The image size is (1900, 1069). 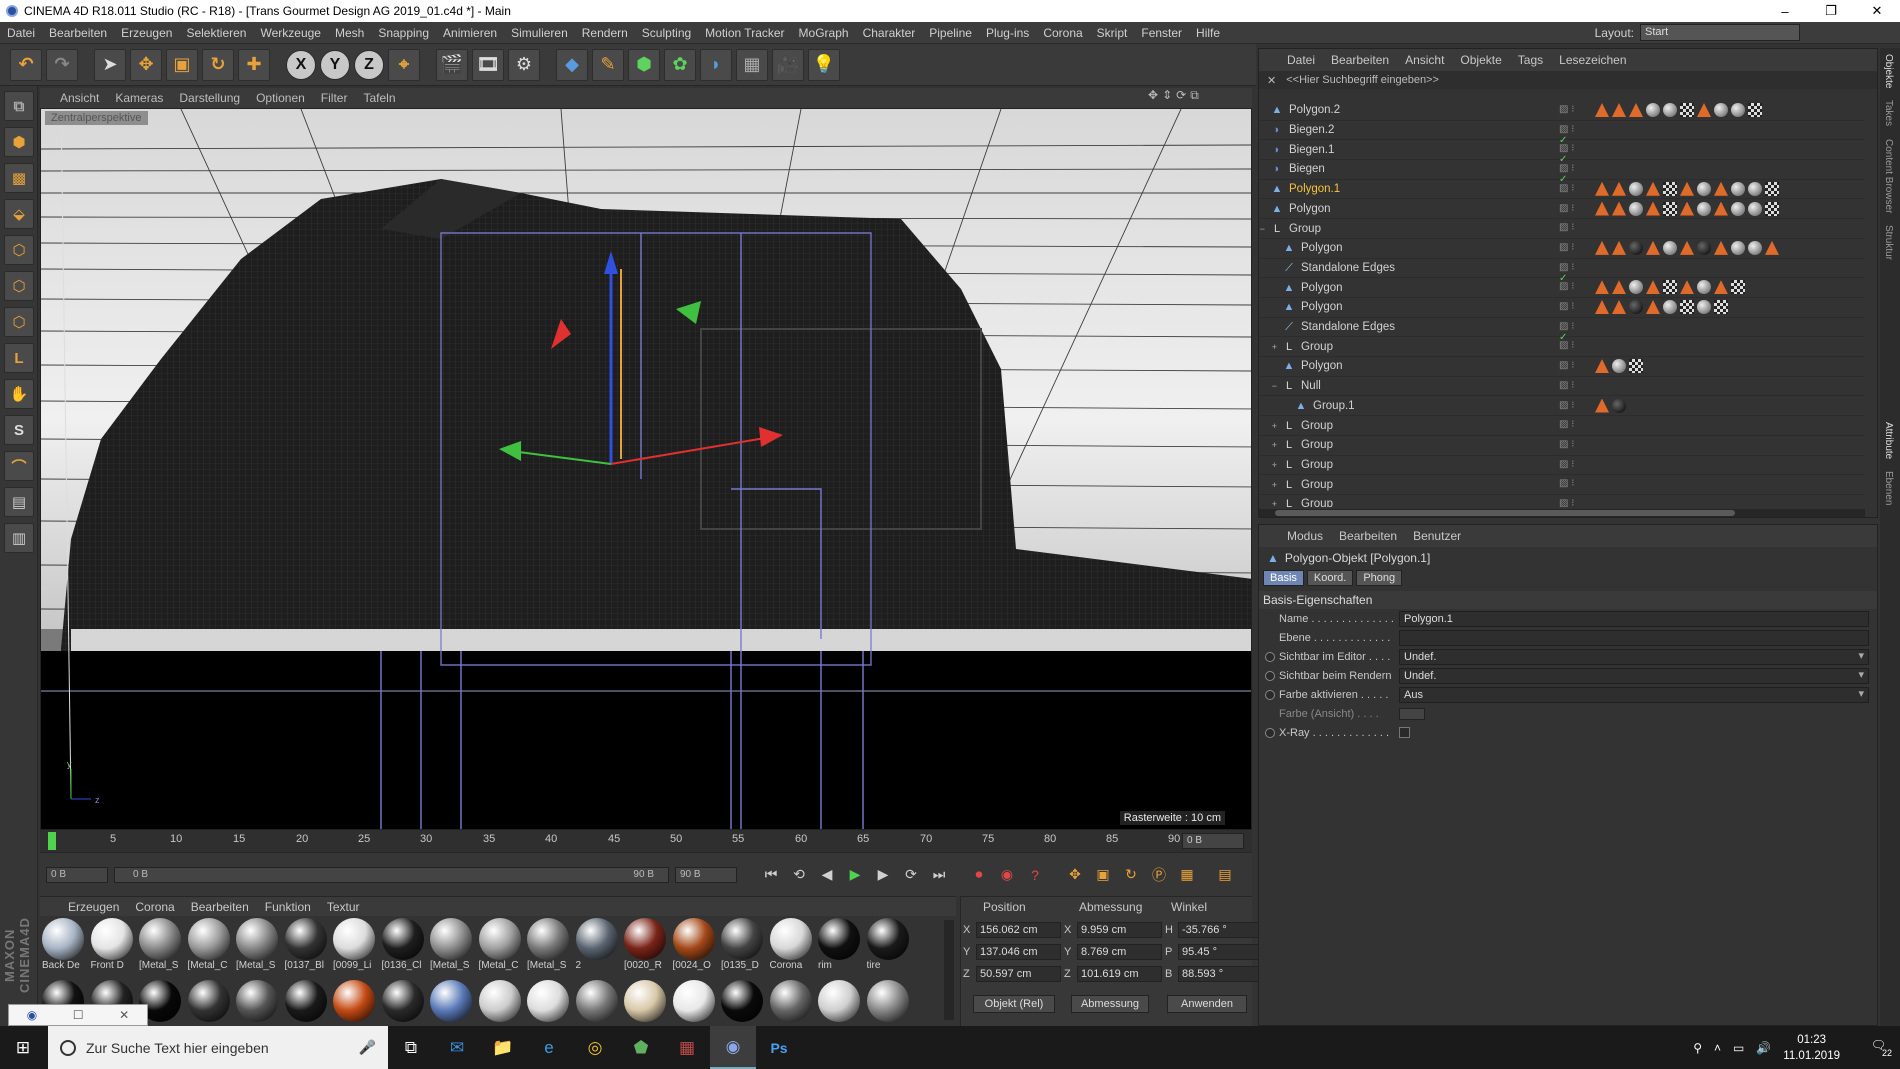 What do you see at coordinates (646, 944) in the screenshot?
I see `material-swatch: [0020_R` at bounding box center [646, 944].